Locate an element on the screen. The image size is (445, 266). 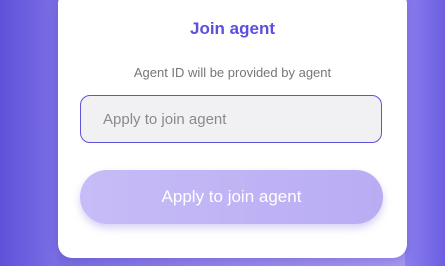
background-panel-right is located at coordinates (425, 133).